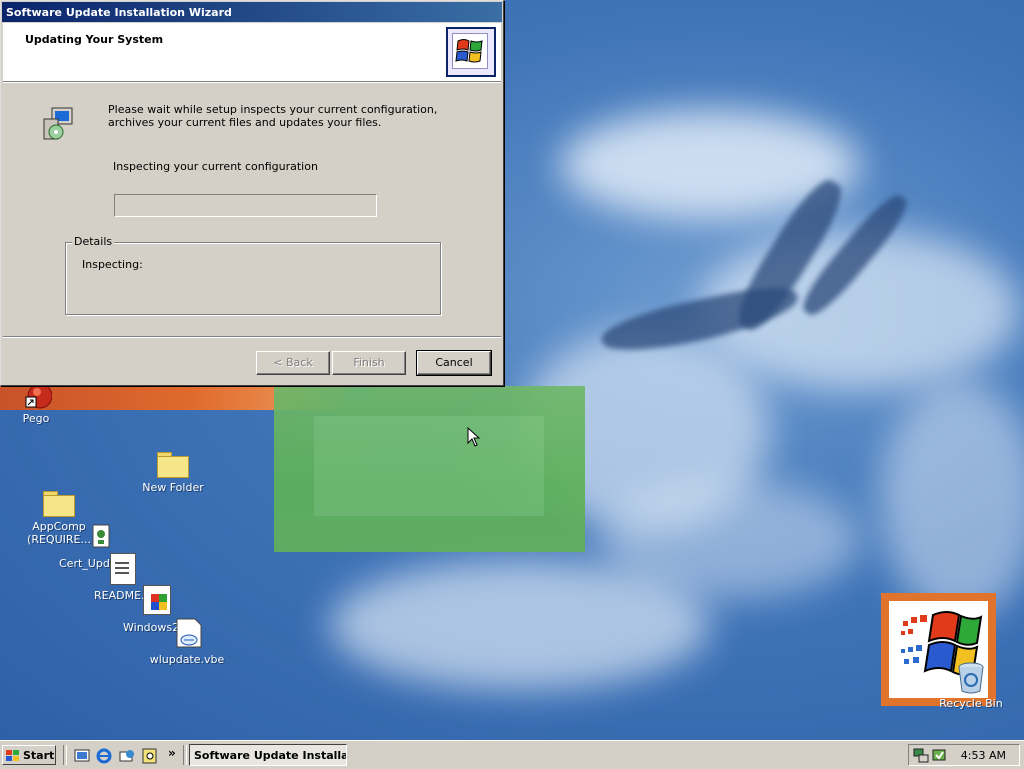 The width and height of the screenshot is (1024, 769). Describe the element at coordinates (215, 166) in the screenshot. I see `status-text: Inspecting your current configuration` at that location.